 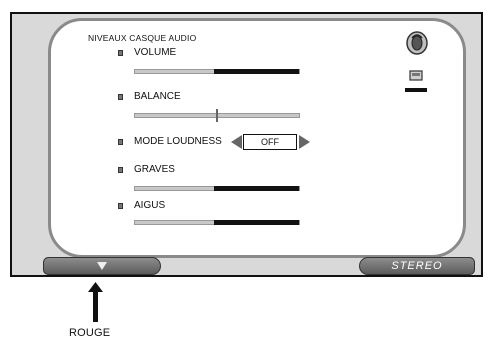 I want to click on aigus-slider, so click(x=217, y=222).